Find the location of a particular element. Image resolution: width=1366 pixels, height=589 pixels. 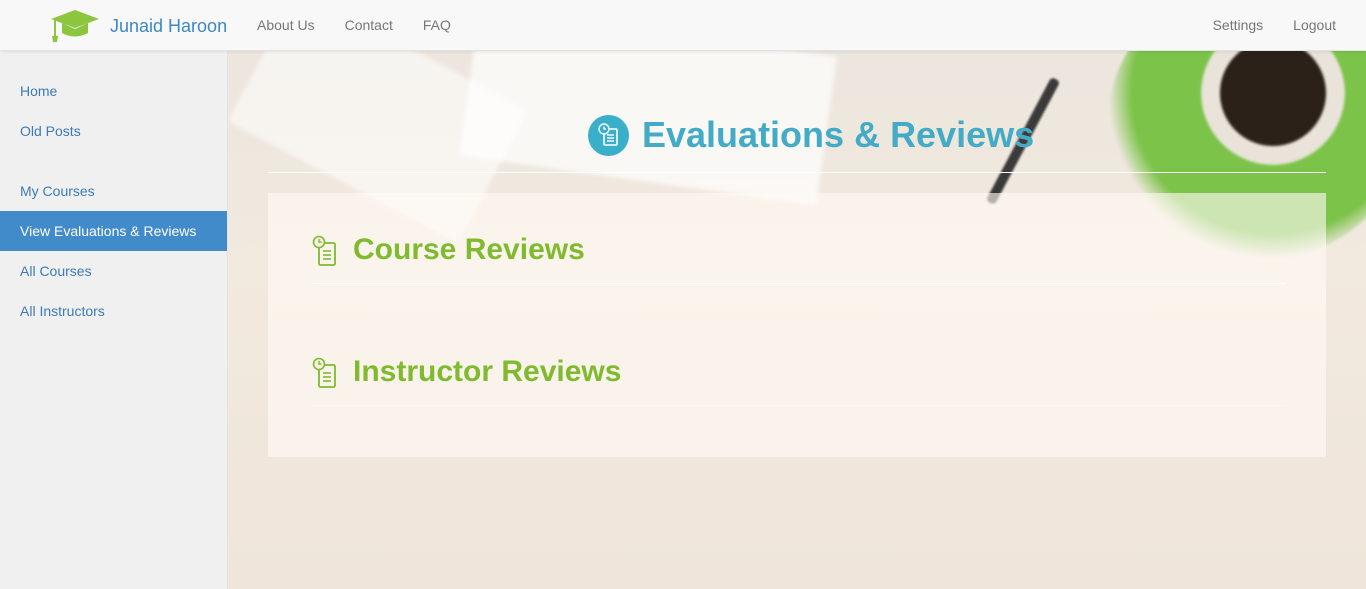

nav-left: About Us Contact FAQ is located at coordinates (369, 25).